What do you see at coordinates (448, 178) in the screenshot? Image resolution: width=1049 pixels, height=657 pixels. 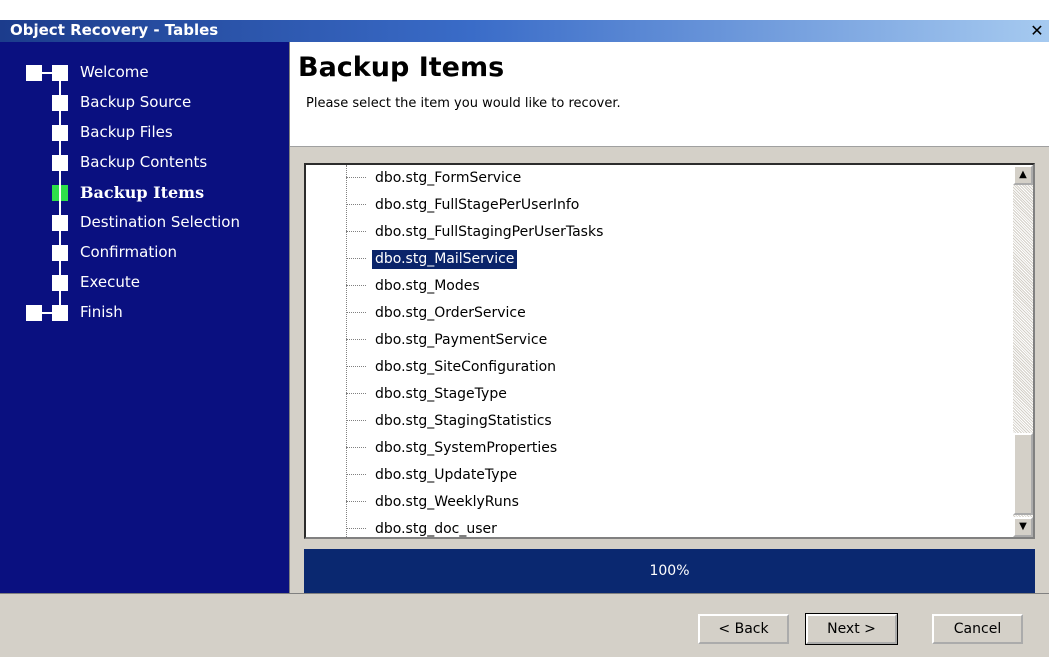 I see `tree-item-label: dbo.stg_FormService` at bounding box center [448, 178].